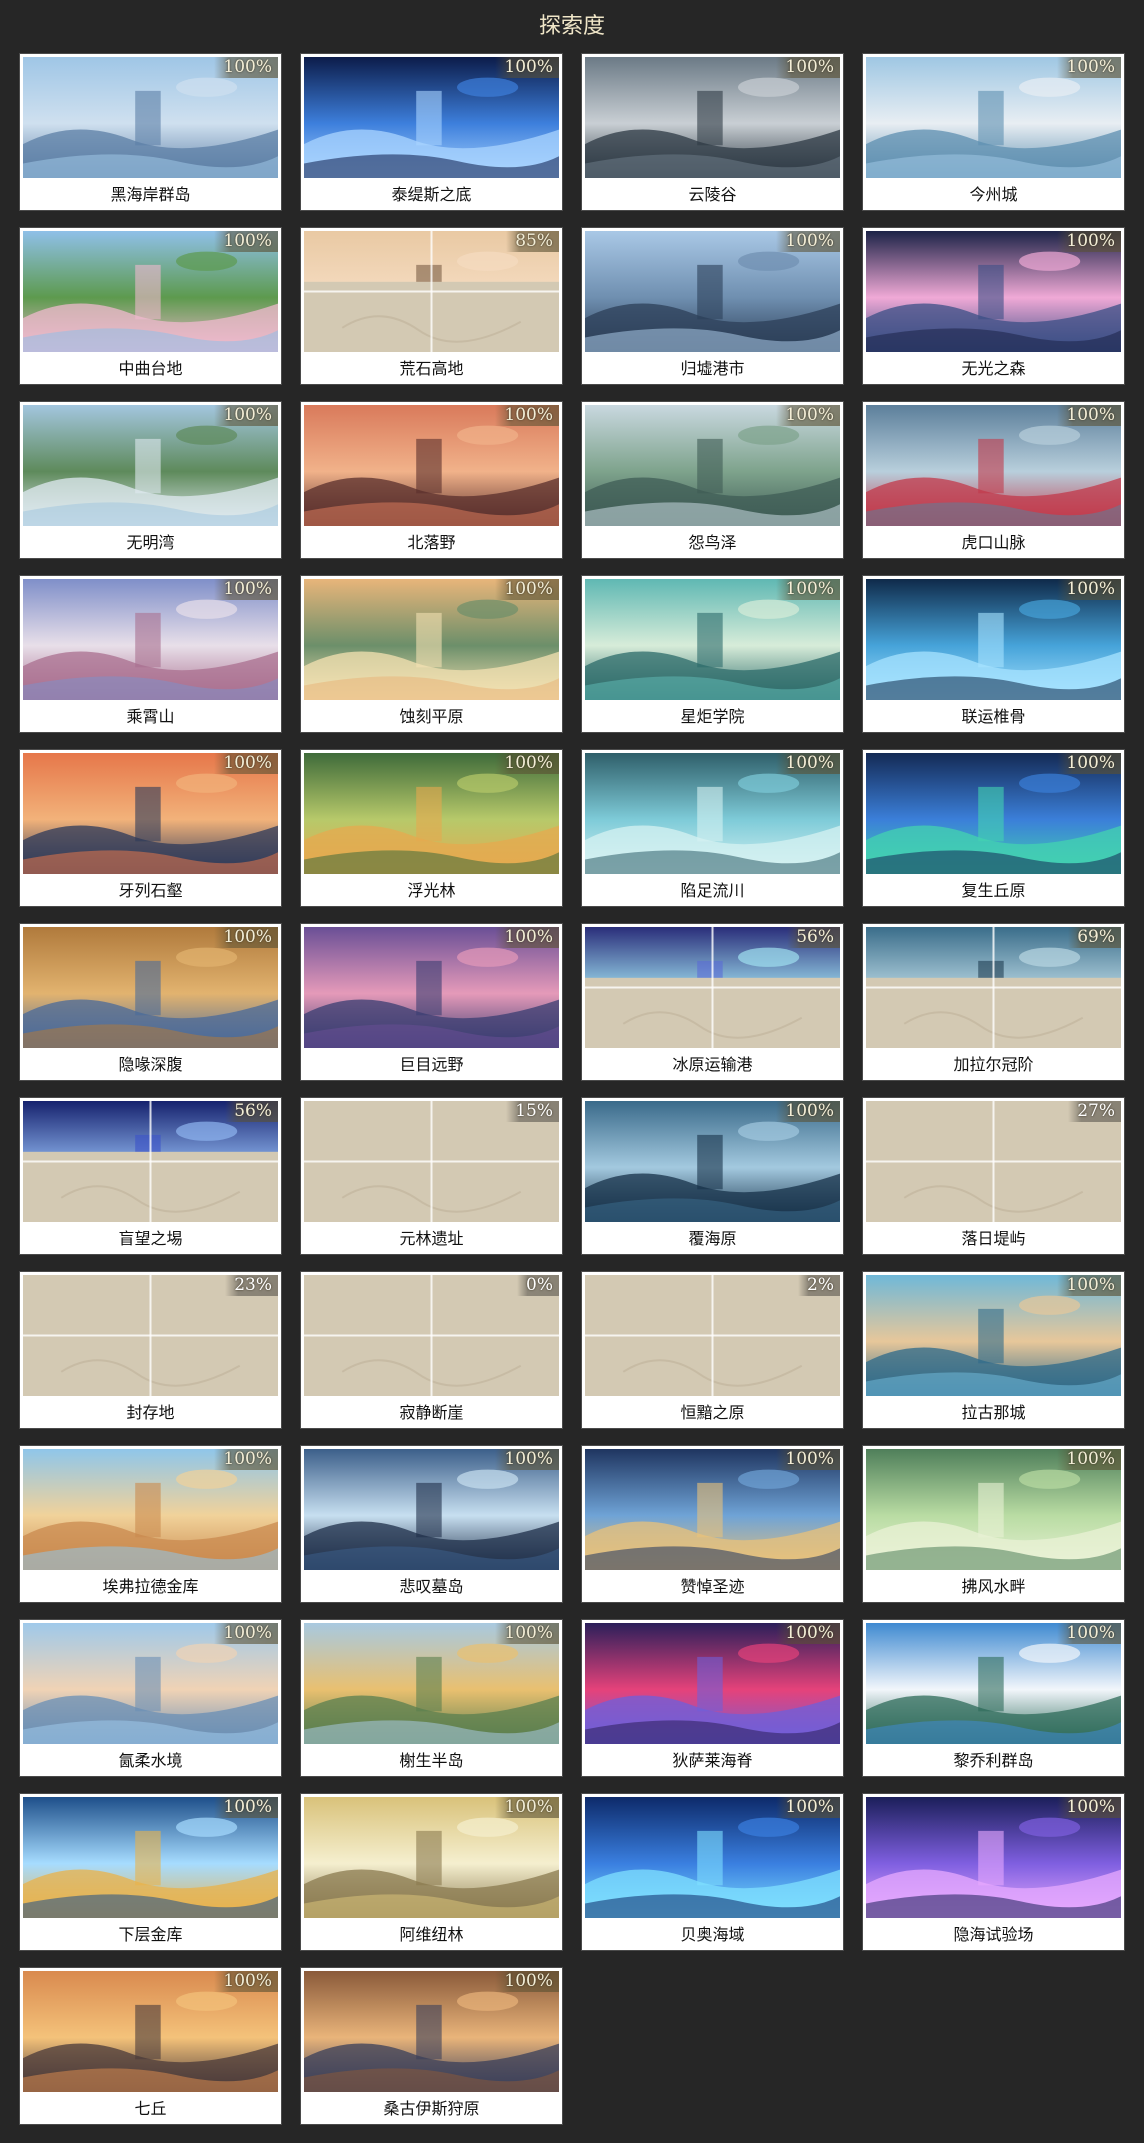  I want to click on region-card: 27% 落日堤屿, so click(993, 1176).